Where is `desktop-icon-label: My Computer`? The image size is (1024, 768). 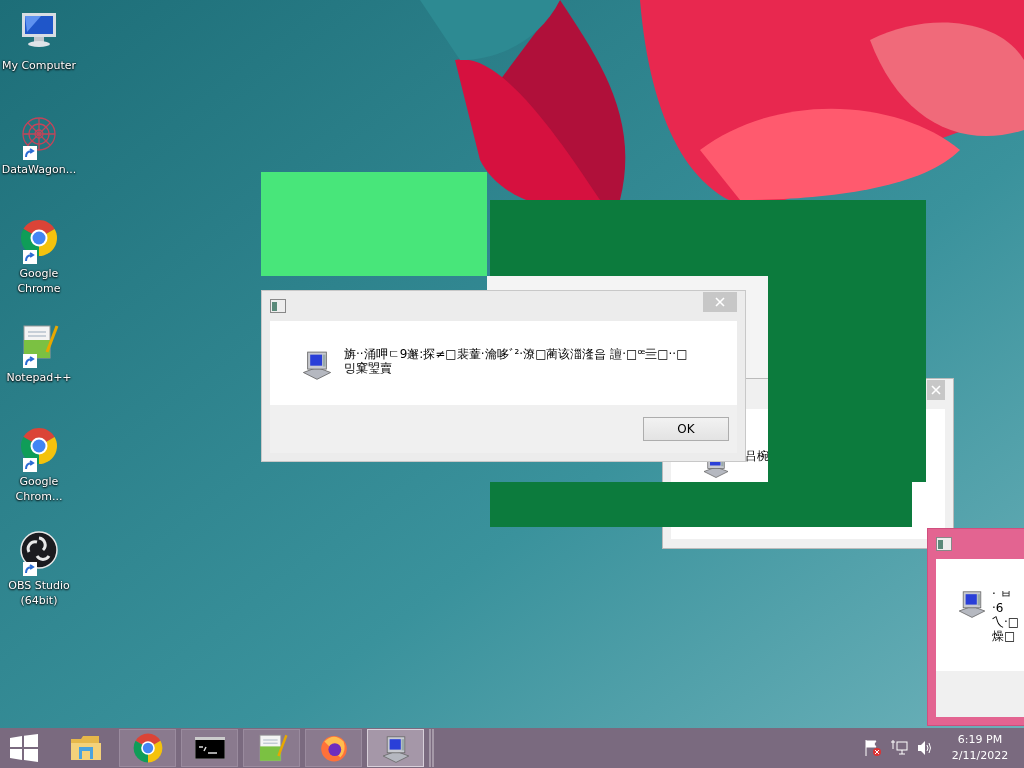 desktop-icon-label: My Computer is located at coordinates (39, 65).